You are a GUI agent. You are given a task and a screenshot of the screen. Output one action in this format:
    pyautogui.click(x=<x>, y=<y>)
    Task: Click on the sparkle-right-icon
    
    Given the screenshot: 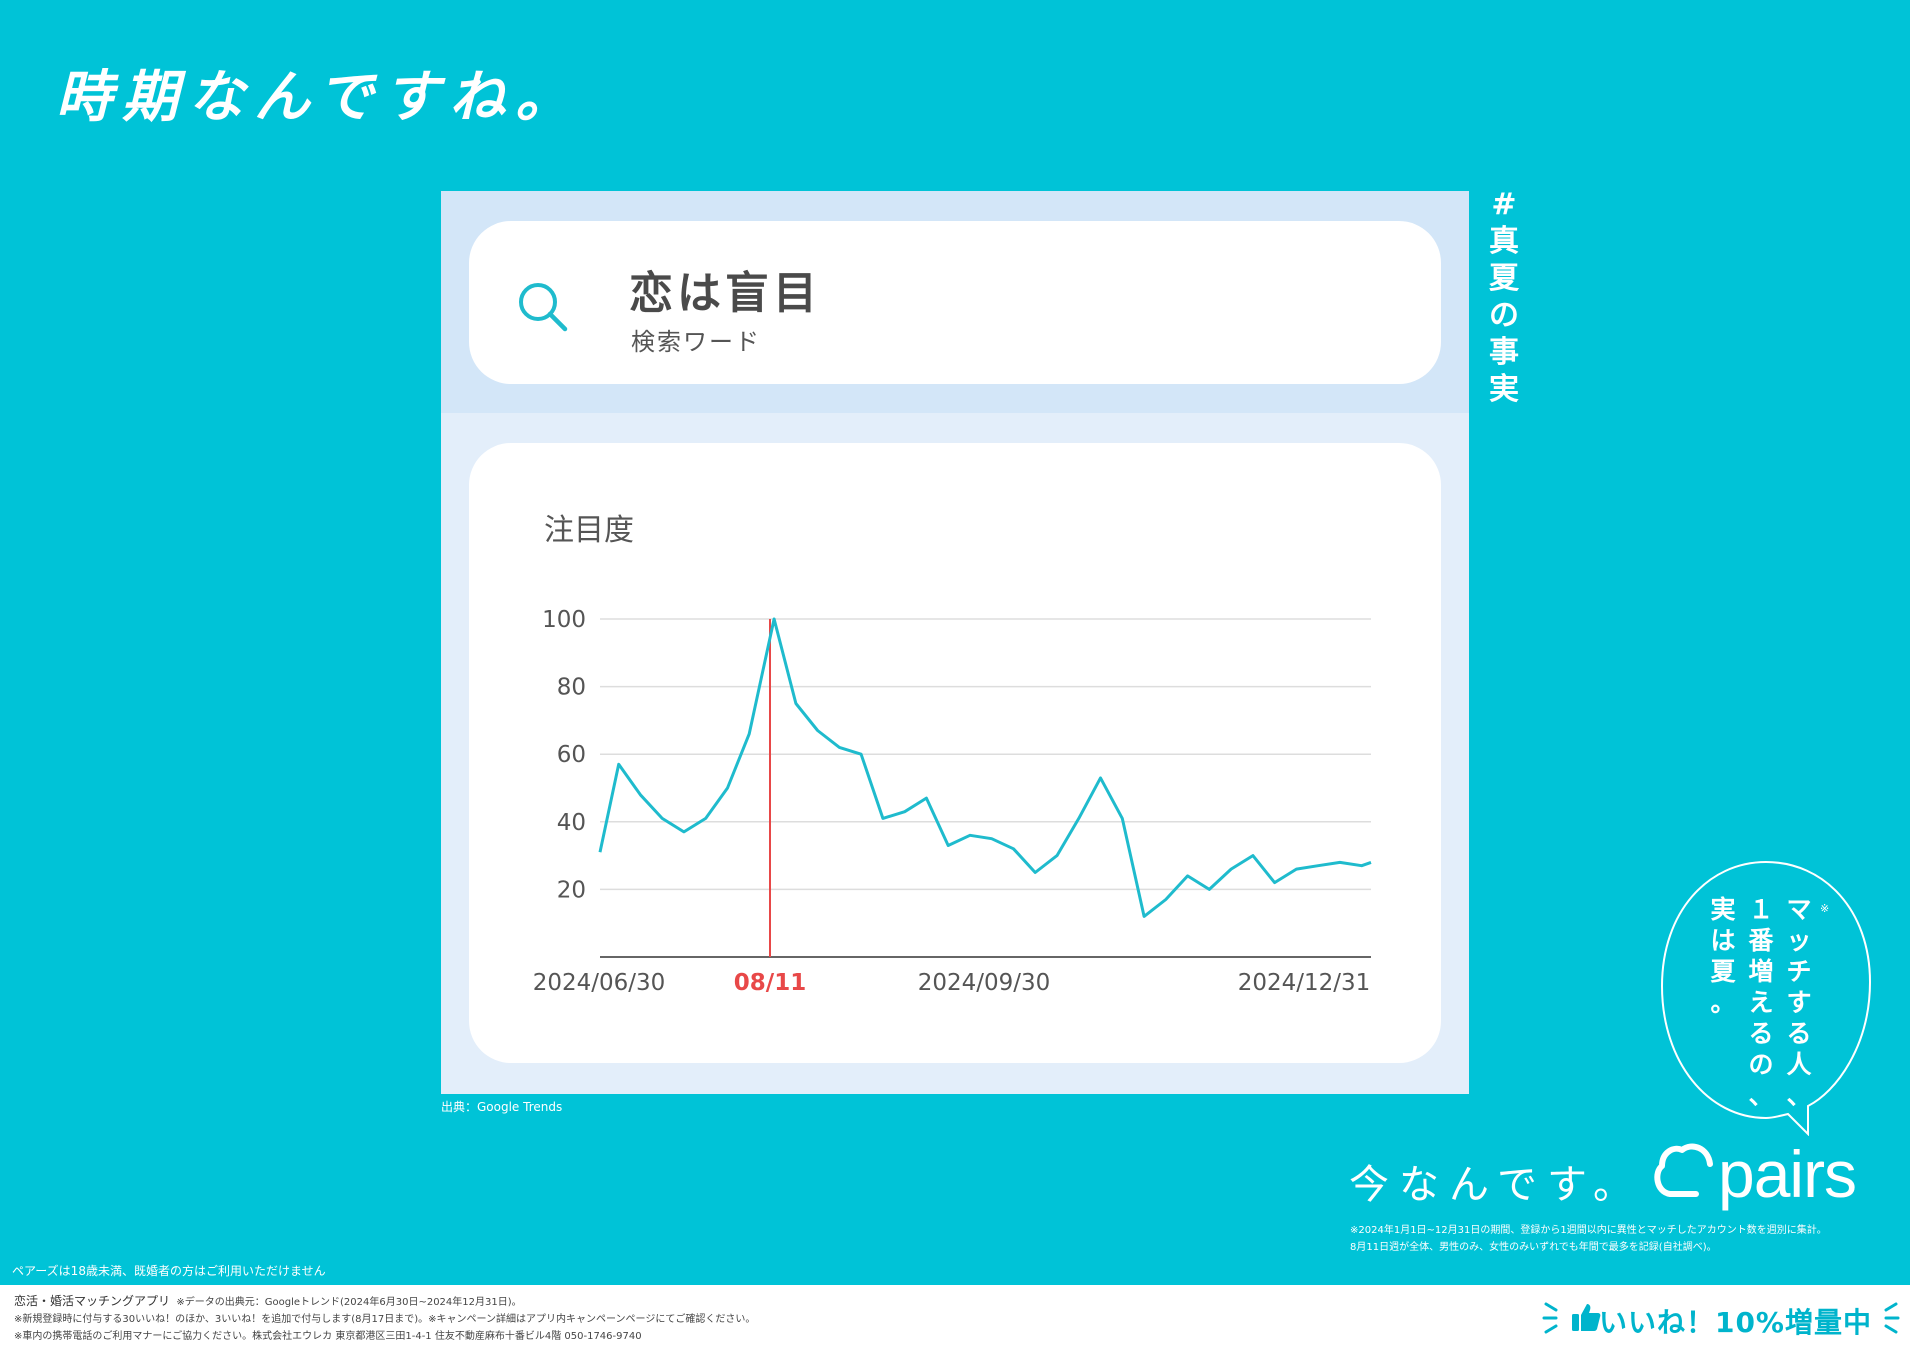 What is the action you would take?
    pyautogui.click(x=1892, y=1318)
    